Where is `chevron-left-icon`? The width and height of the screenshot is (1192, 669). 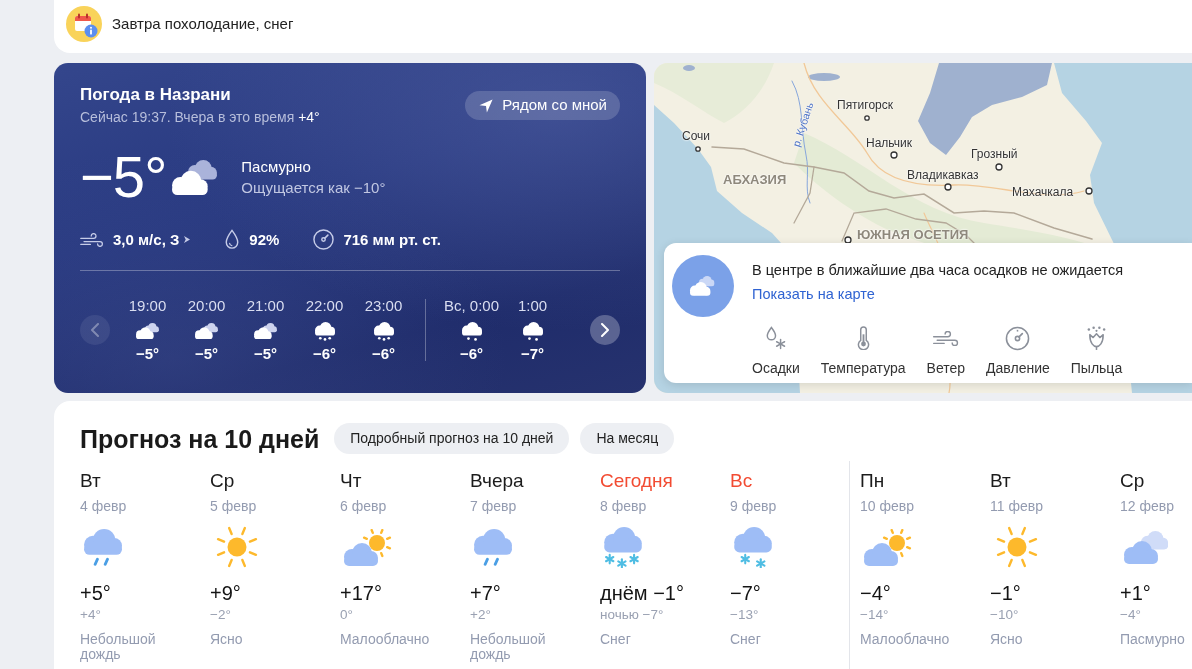
chevron-left-icon is located at coordinates (95, 330).